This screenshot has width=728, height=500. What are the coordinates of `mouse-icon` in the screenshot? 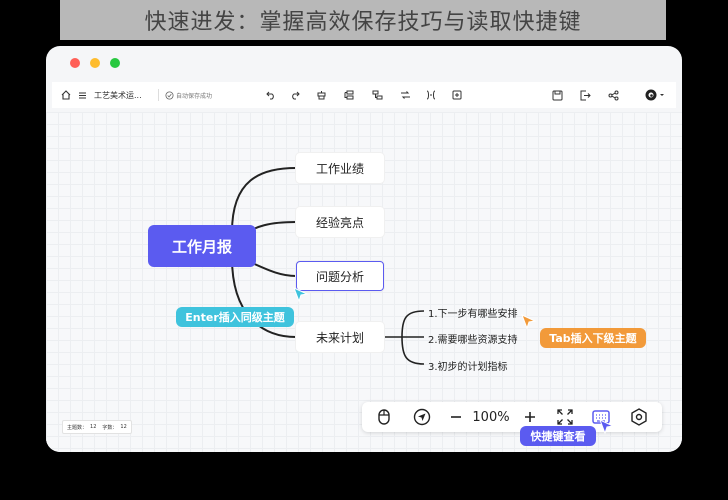 It's located at (384, 417).